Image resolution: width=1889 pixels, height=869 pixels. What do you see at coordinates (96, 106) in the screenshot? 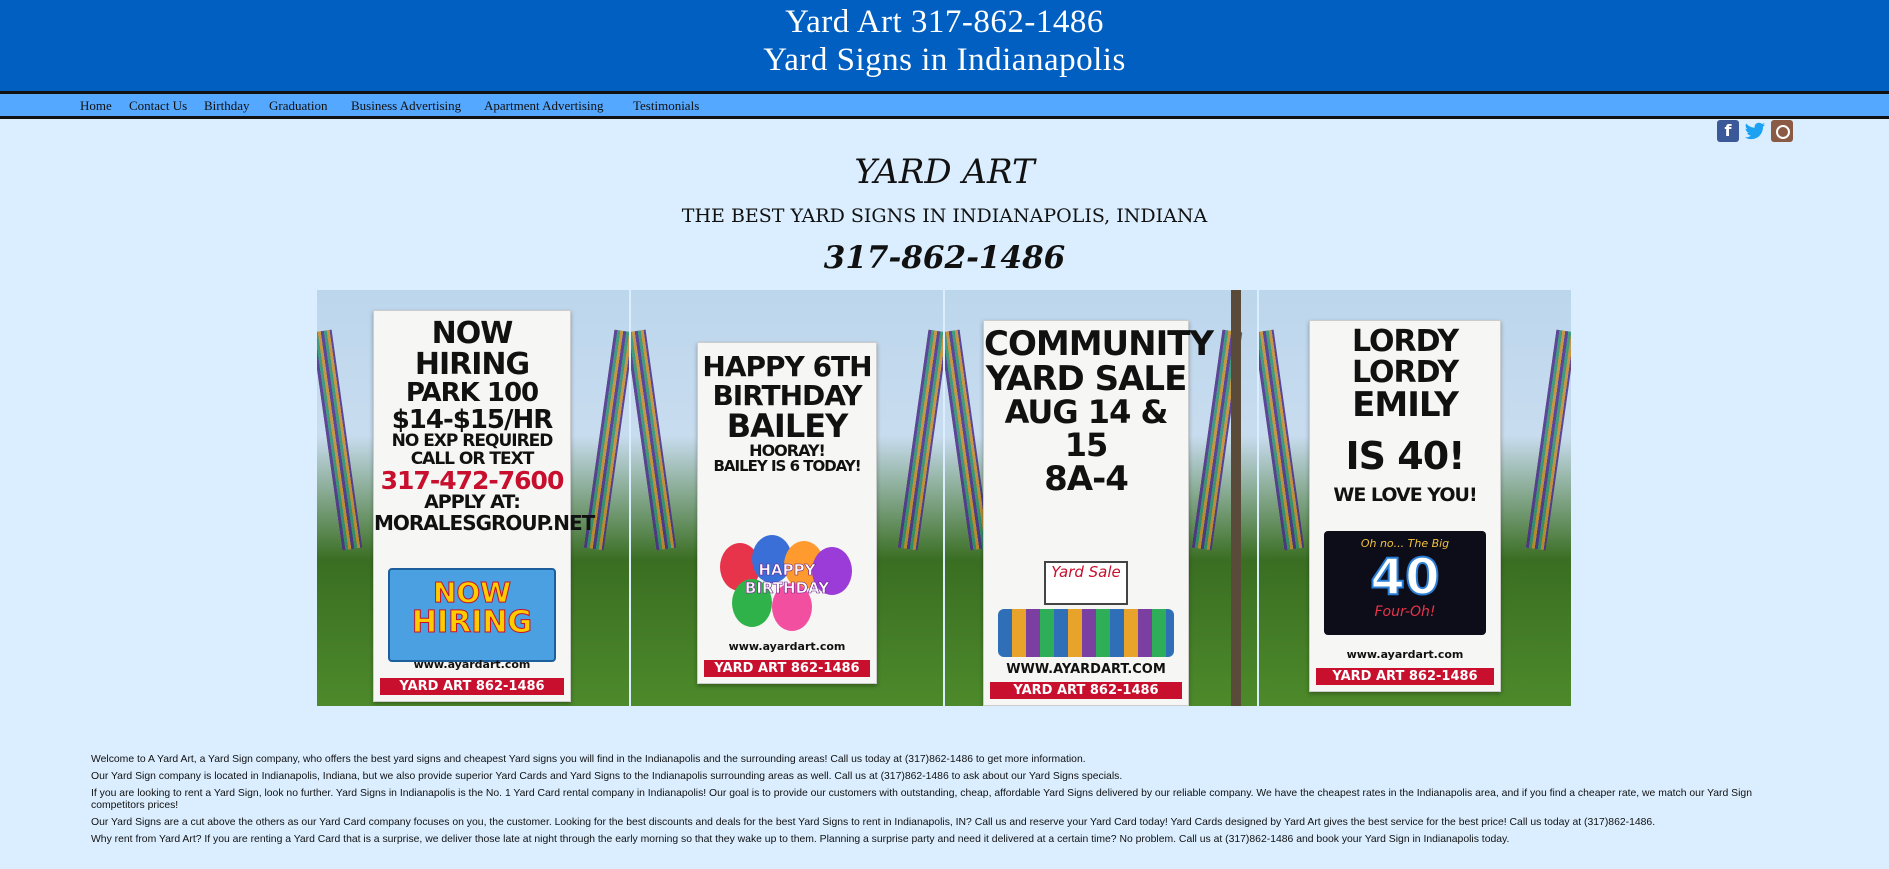
I see `nav-home: Home` at bounding box center [96, 106].